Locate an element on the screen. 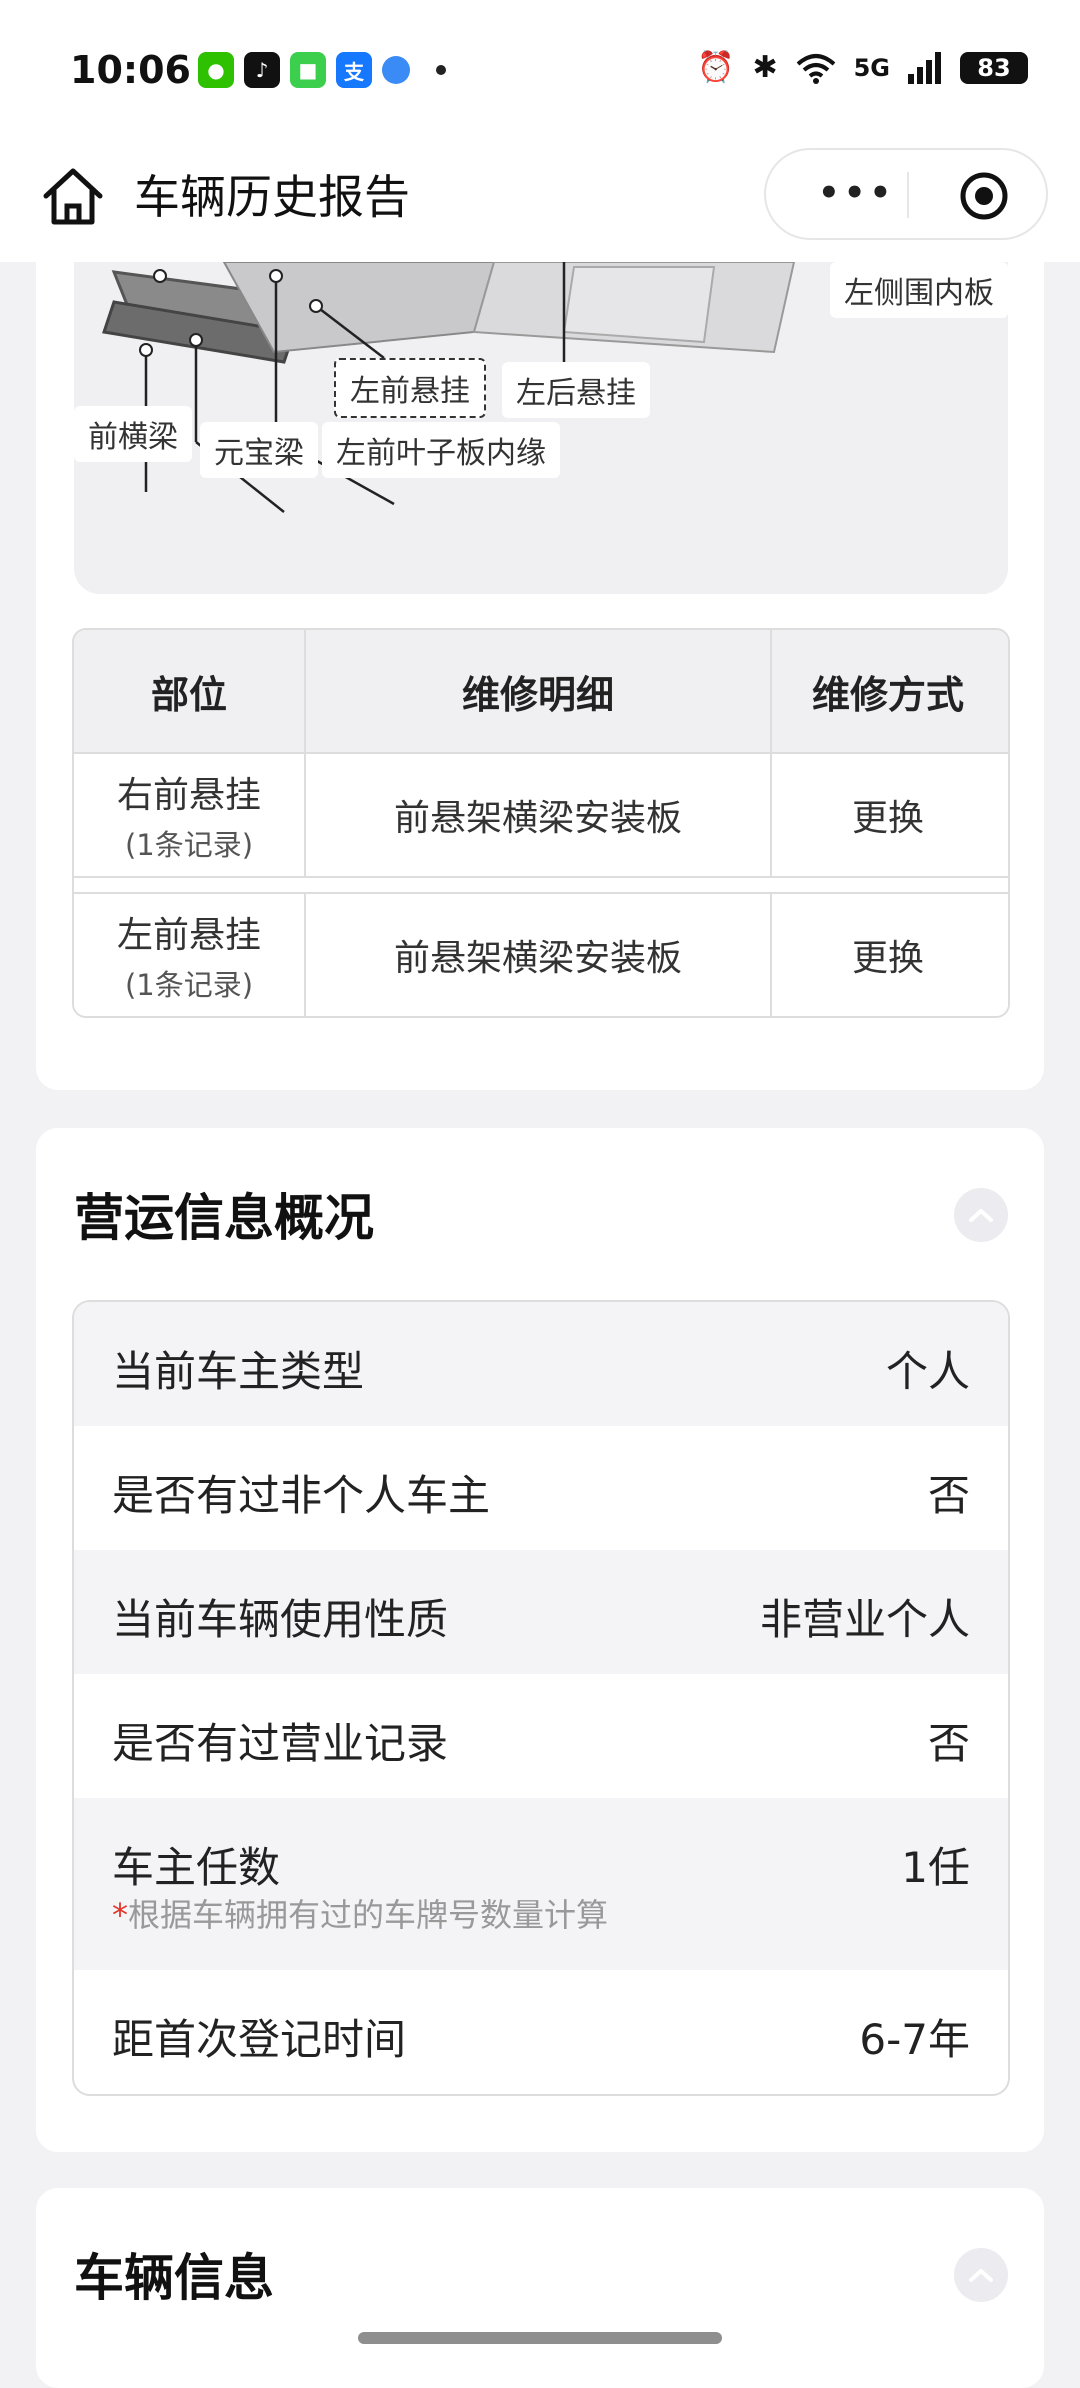  info-row-owner-count: 车主任数 1任 *根据车辆拥有过的车牌号数量计算 is located at coordinates (541, 1884).